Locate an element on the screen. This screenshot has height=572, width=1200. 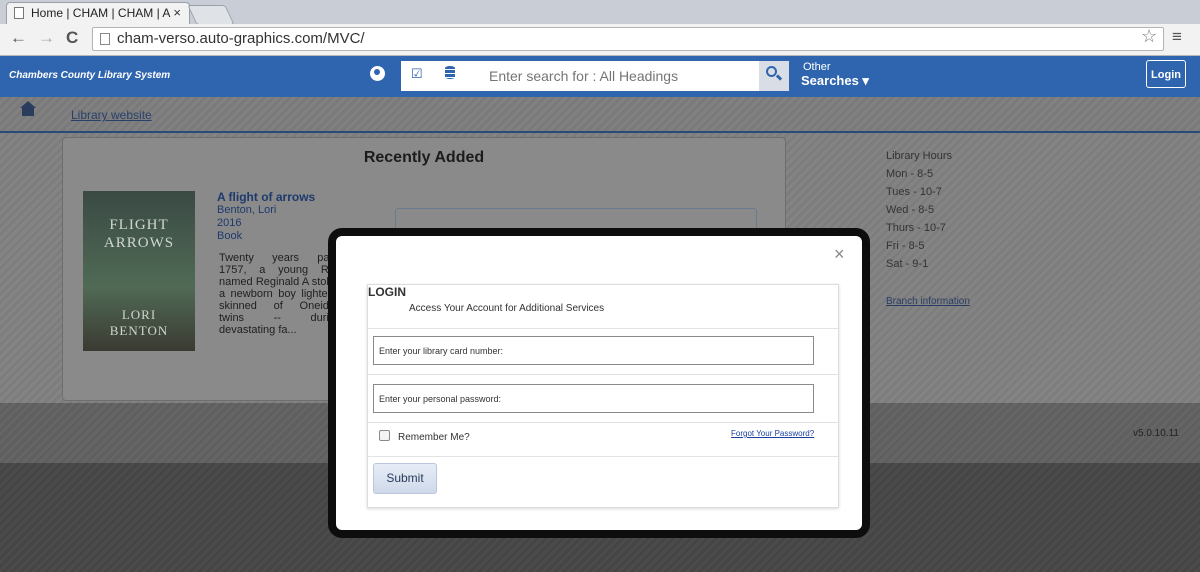
book-title-link: A flight of arrows is located at coordinates (266, 197).